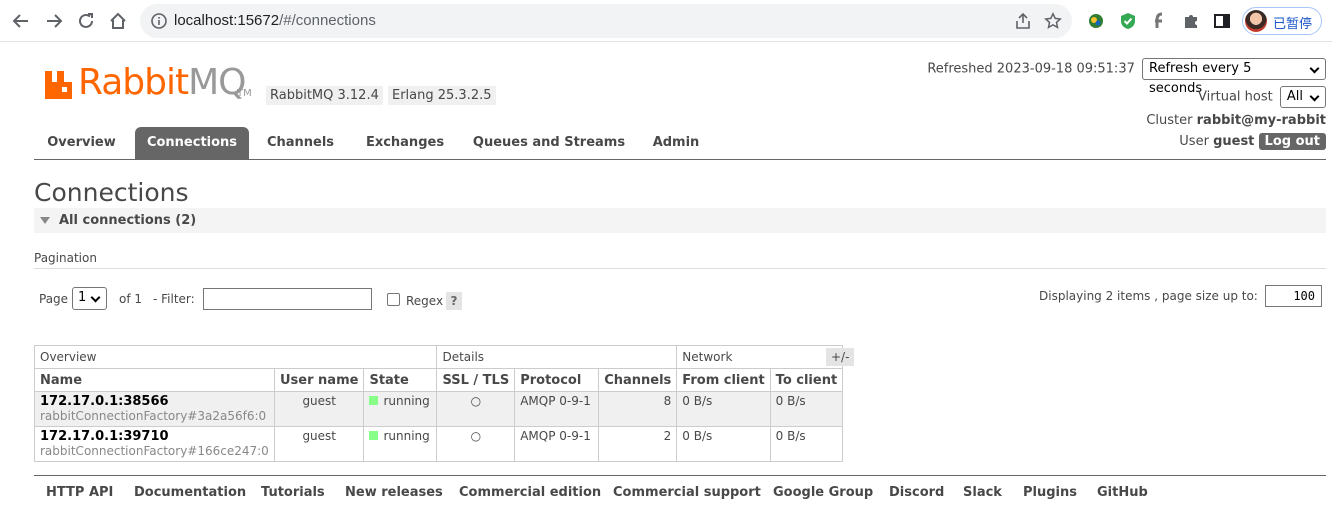 Image resolution: width=1332 pixels, height=510 pixels. What do you see at coordinates (530, 492) in the screenshot?
I see `footer-link-commercial-edition: Commercial edition` at bounding box center [530, 492].